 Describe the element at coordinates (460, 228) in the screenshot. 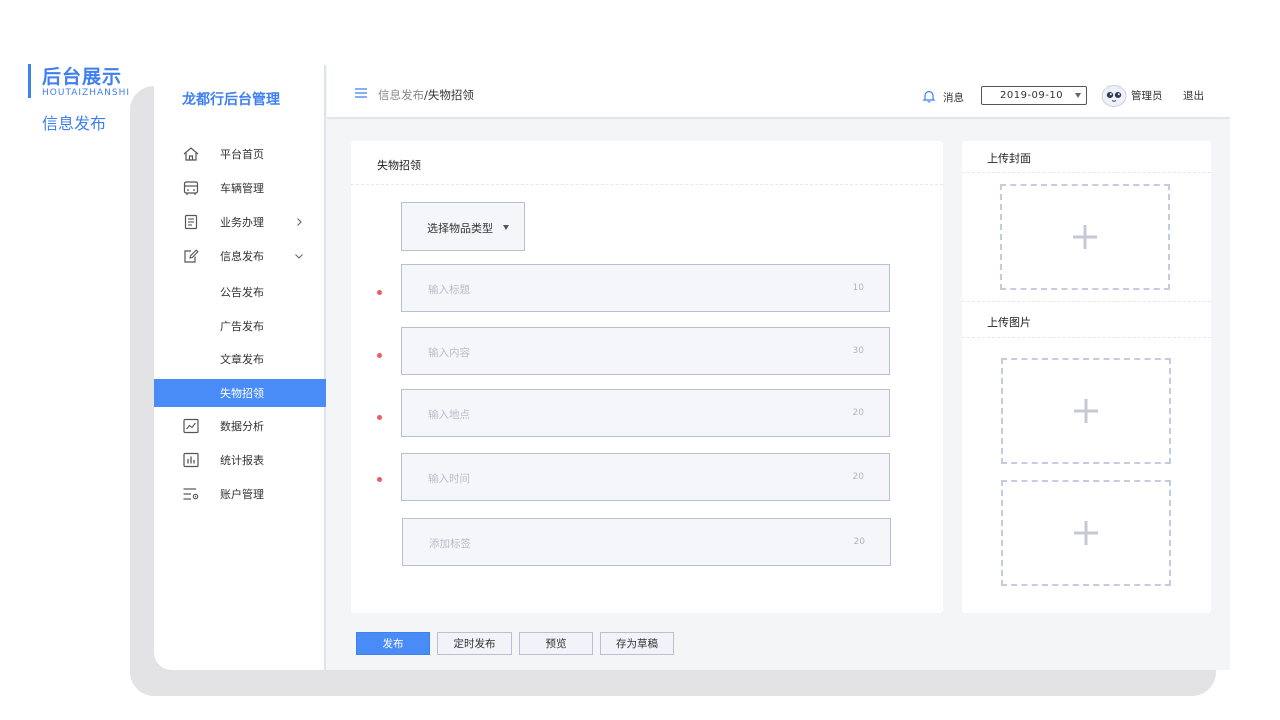

I see `item-type-select-value: 选择物品类型` at that location.